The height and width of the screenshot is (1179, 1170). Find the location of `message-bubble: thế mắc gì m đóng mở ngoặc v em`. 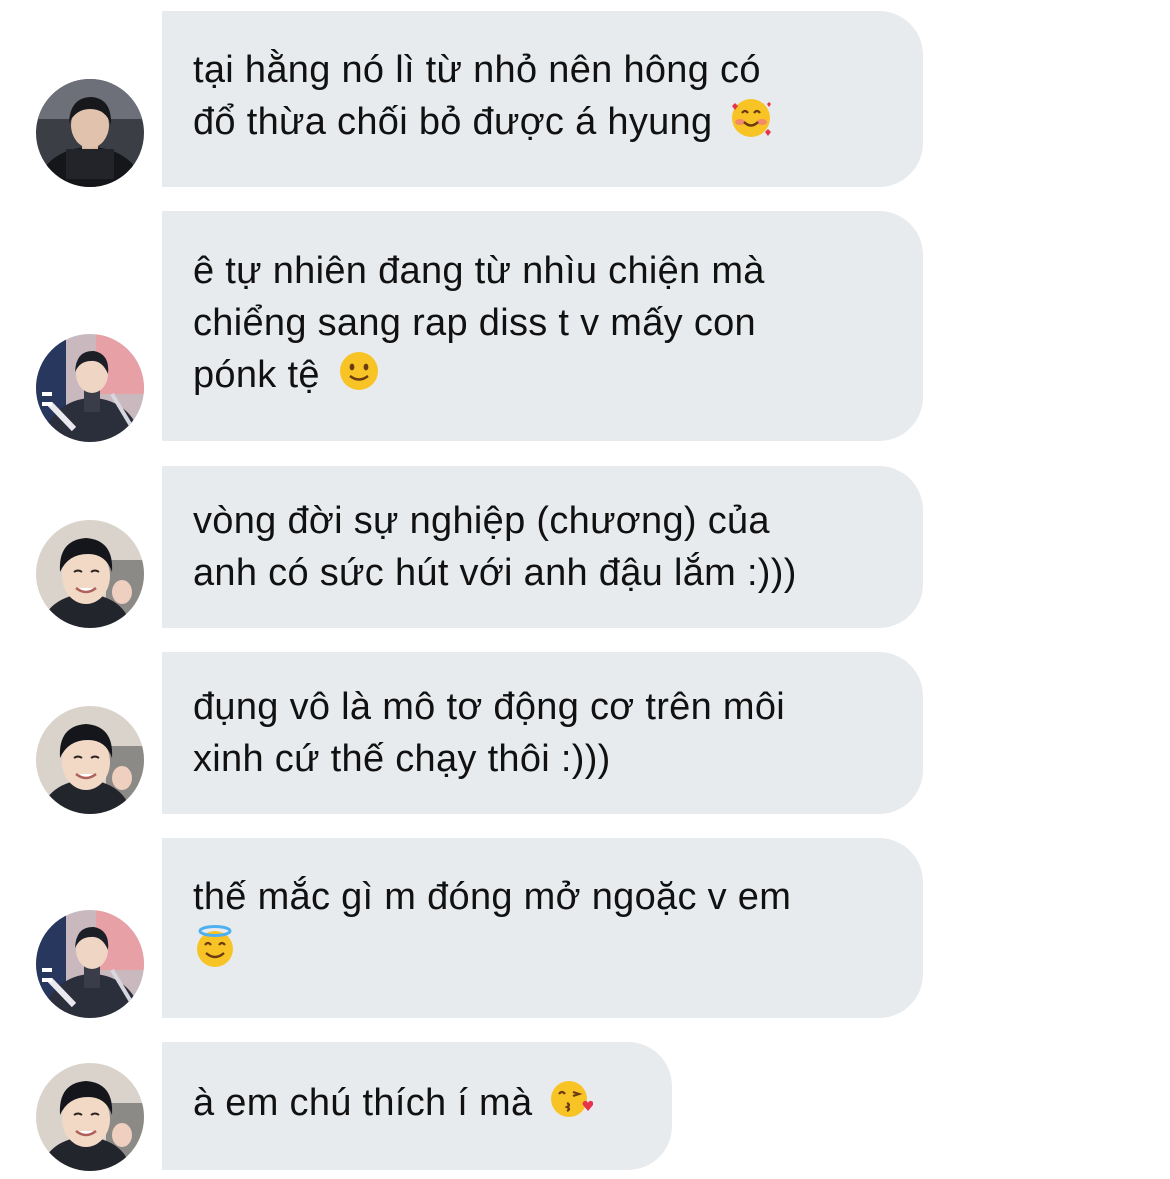

message-bubble: thế mắc gì m đóng mở ngoặc v em is located at coordinates (542, 928).